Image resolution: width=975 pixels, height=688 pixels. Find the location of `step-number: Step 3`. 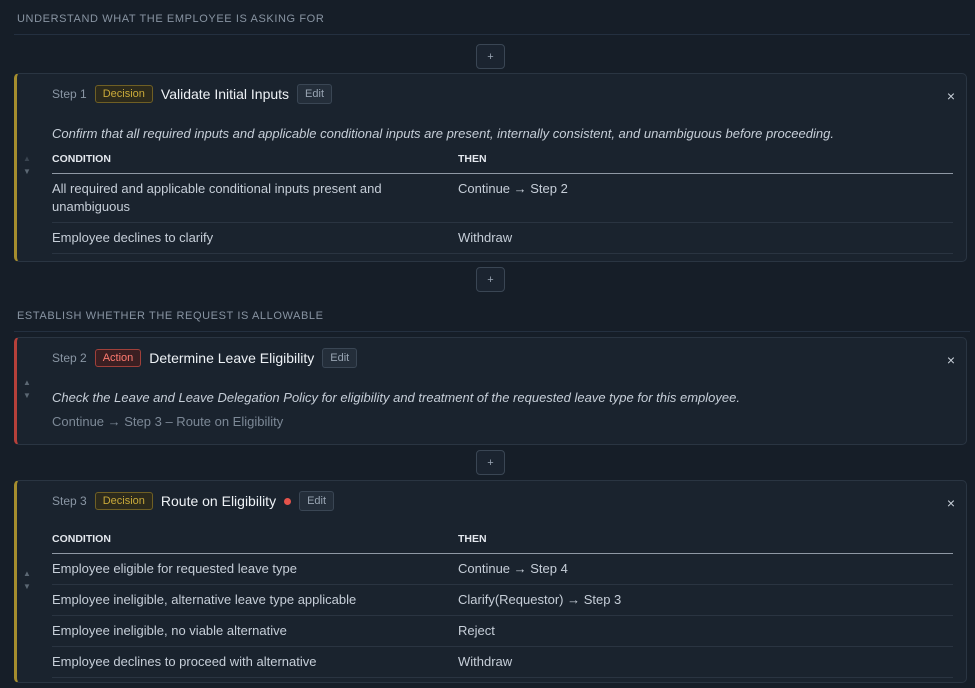

step-number: Step 3 is located at coordinates (69, 501).